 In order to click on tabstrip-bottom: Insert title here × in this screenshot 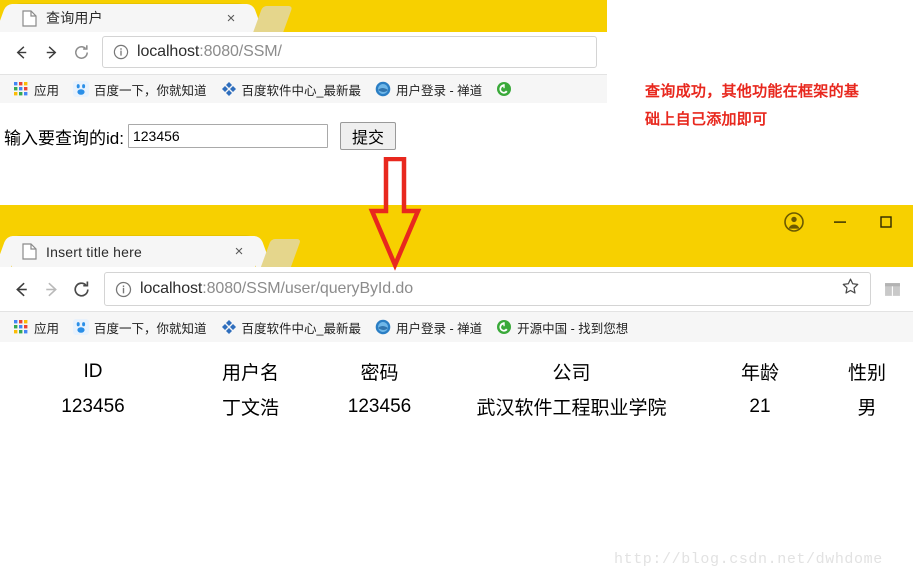, I will do `click(456, 236)`.